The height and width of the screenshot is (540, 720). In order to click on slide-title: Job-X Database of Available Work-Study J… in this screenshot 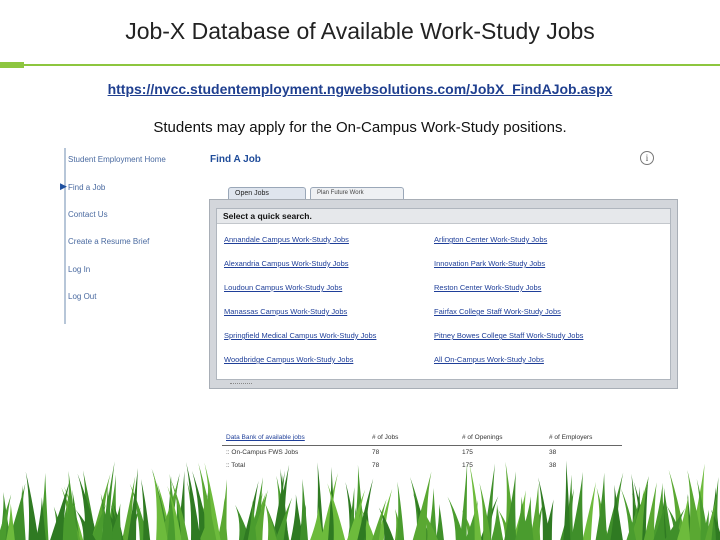, I will do `click(360, 31)`.